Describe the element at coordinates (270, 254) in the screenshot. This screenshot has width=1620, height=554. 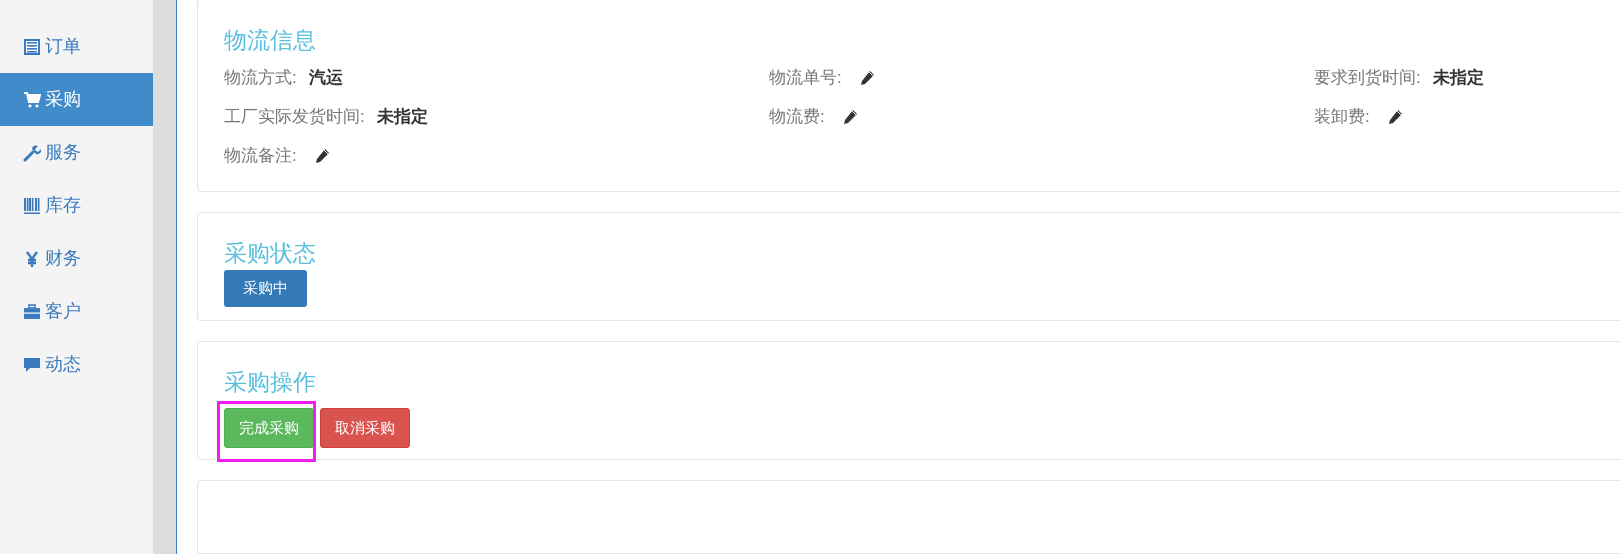
I see `section-title: 采购状态` at that location.